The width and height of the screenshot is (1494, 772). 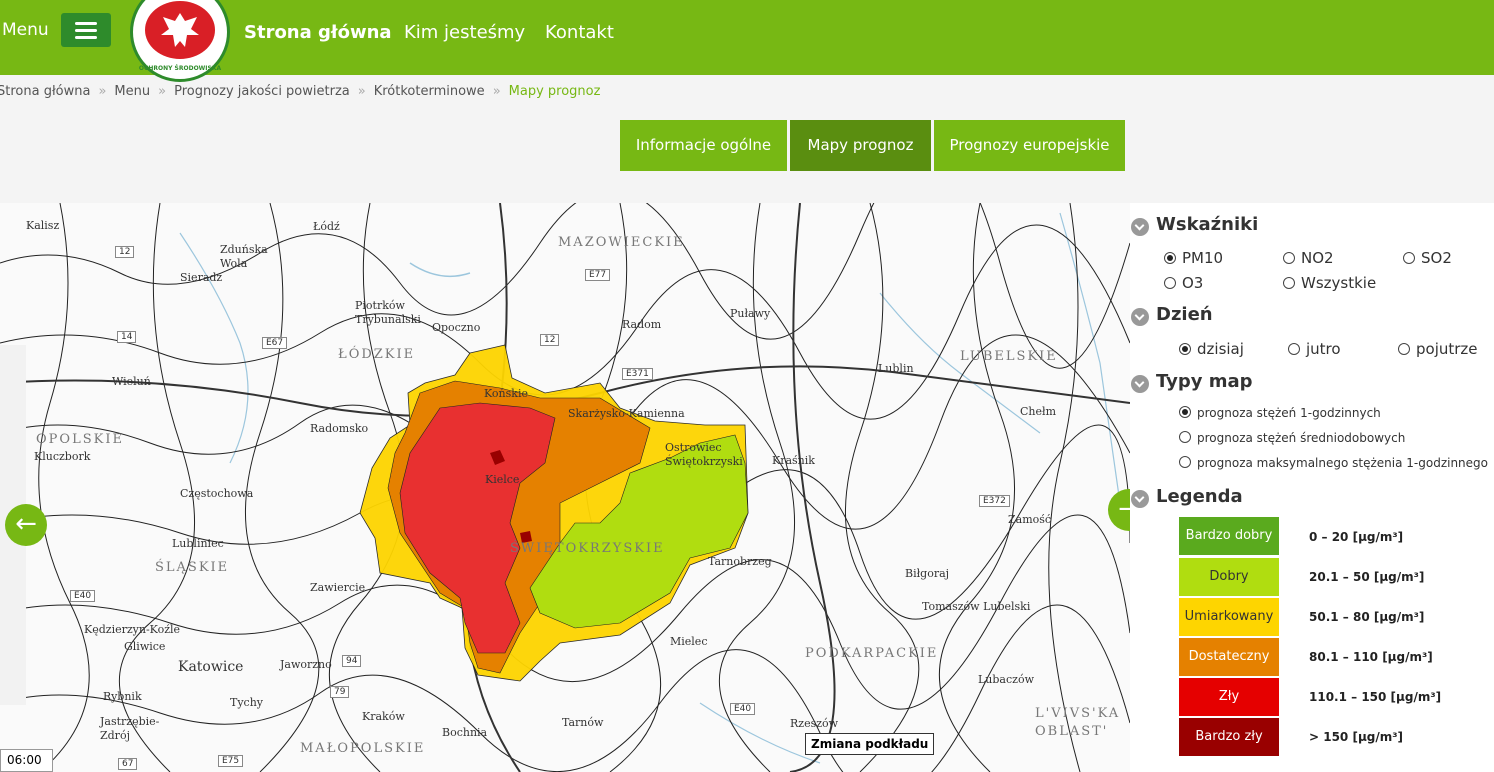 I want to click on radio-map-1h: prognoza stężeń 1-godzinnych, so click(x=1280, y=413).